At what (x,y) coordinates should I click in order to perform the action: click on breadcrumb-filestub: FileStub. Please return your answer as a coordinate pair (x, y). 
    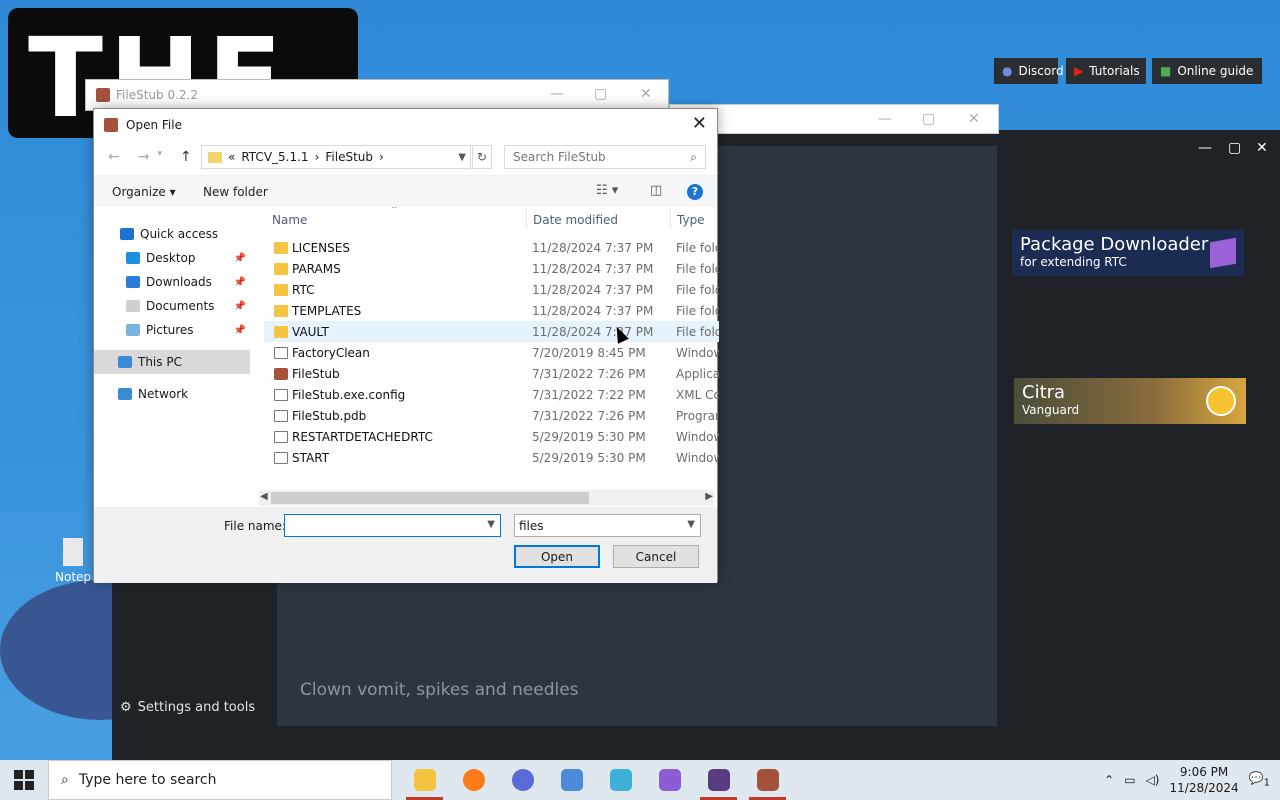
    Looking at the image, I should click on (349, 157).